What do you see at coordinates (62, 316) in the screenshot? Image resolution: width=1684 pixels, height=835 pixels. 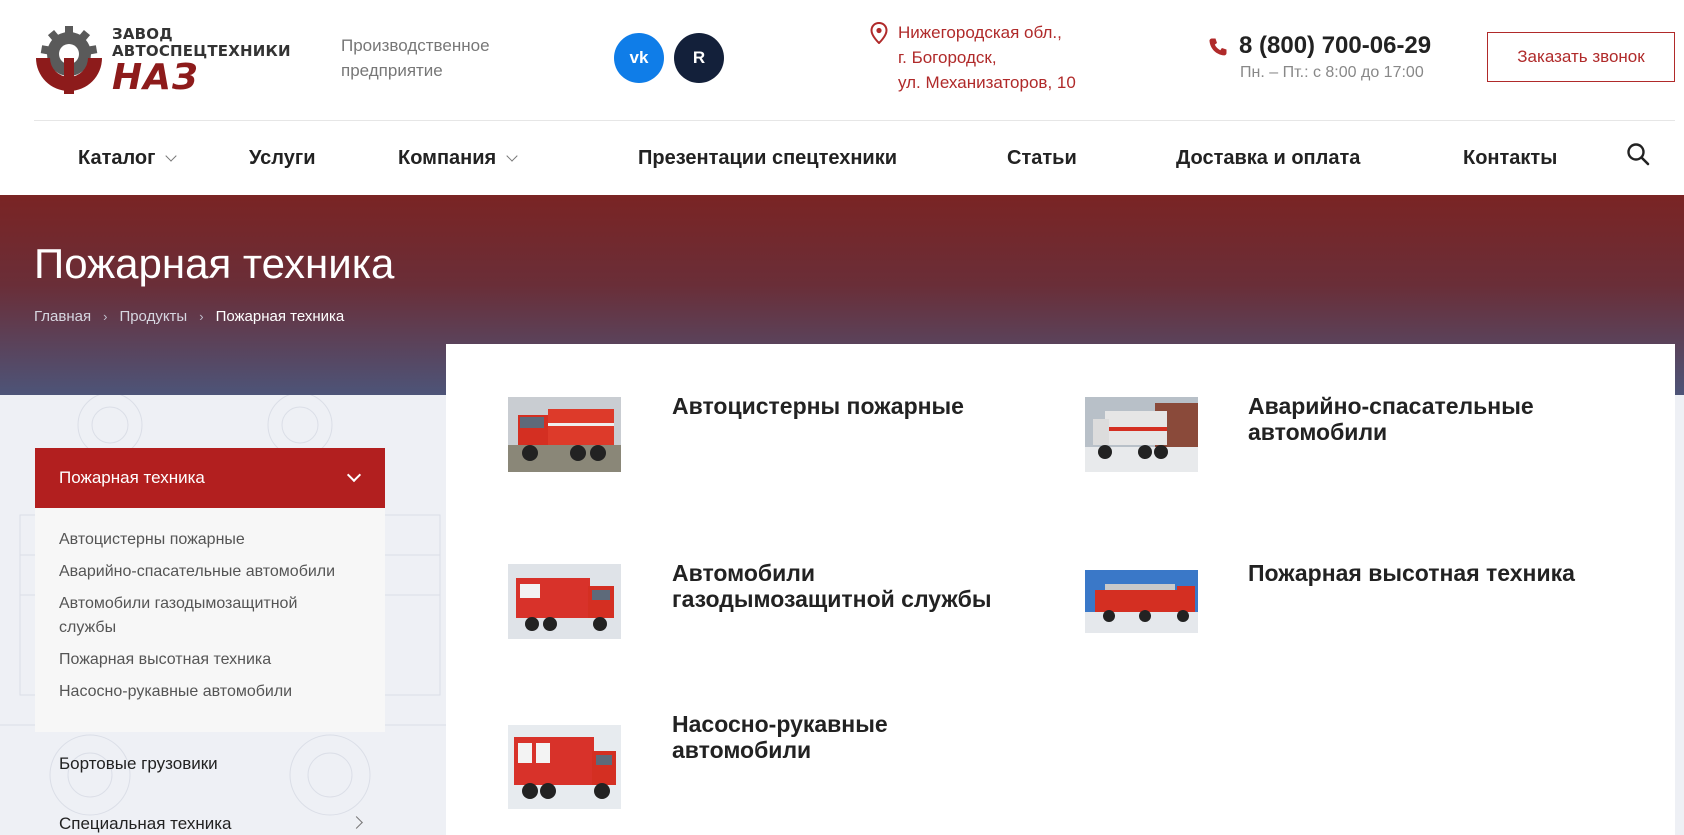 I see `breadcrumb-home: Главная` at bounding box center [62, 316].